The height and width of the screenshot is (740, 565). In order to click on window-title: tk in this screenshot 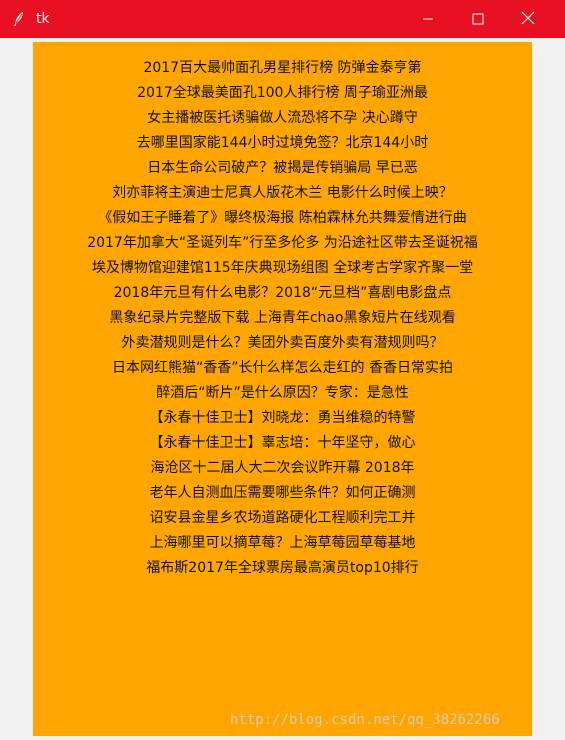, I will do `click(43, 19)`.